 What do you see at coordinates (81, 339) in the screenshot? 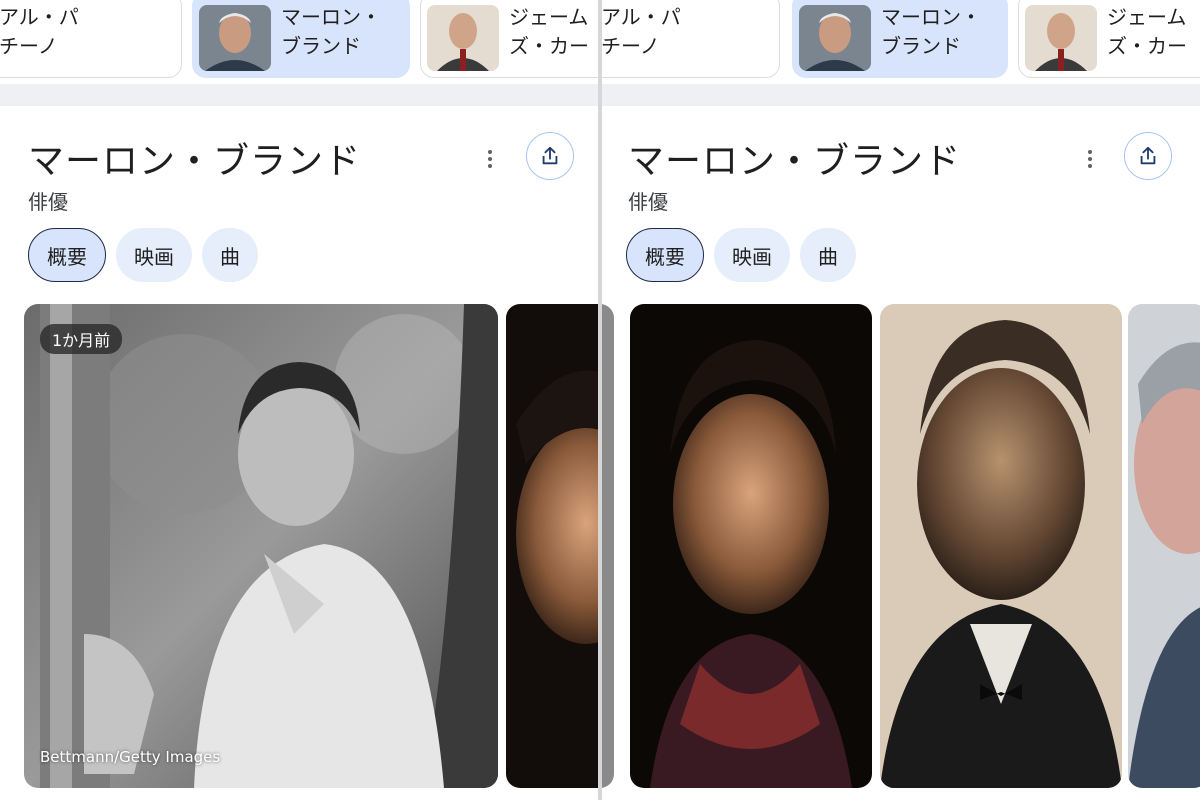
I see `timestamp-badge: 1か月前` at bounding box center [81, 339].